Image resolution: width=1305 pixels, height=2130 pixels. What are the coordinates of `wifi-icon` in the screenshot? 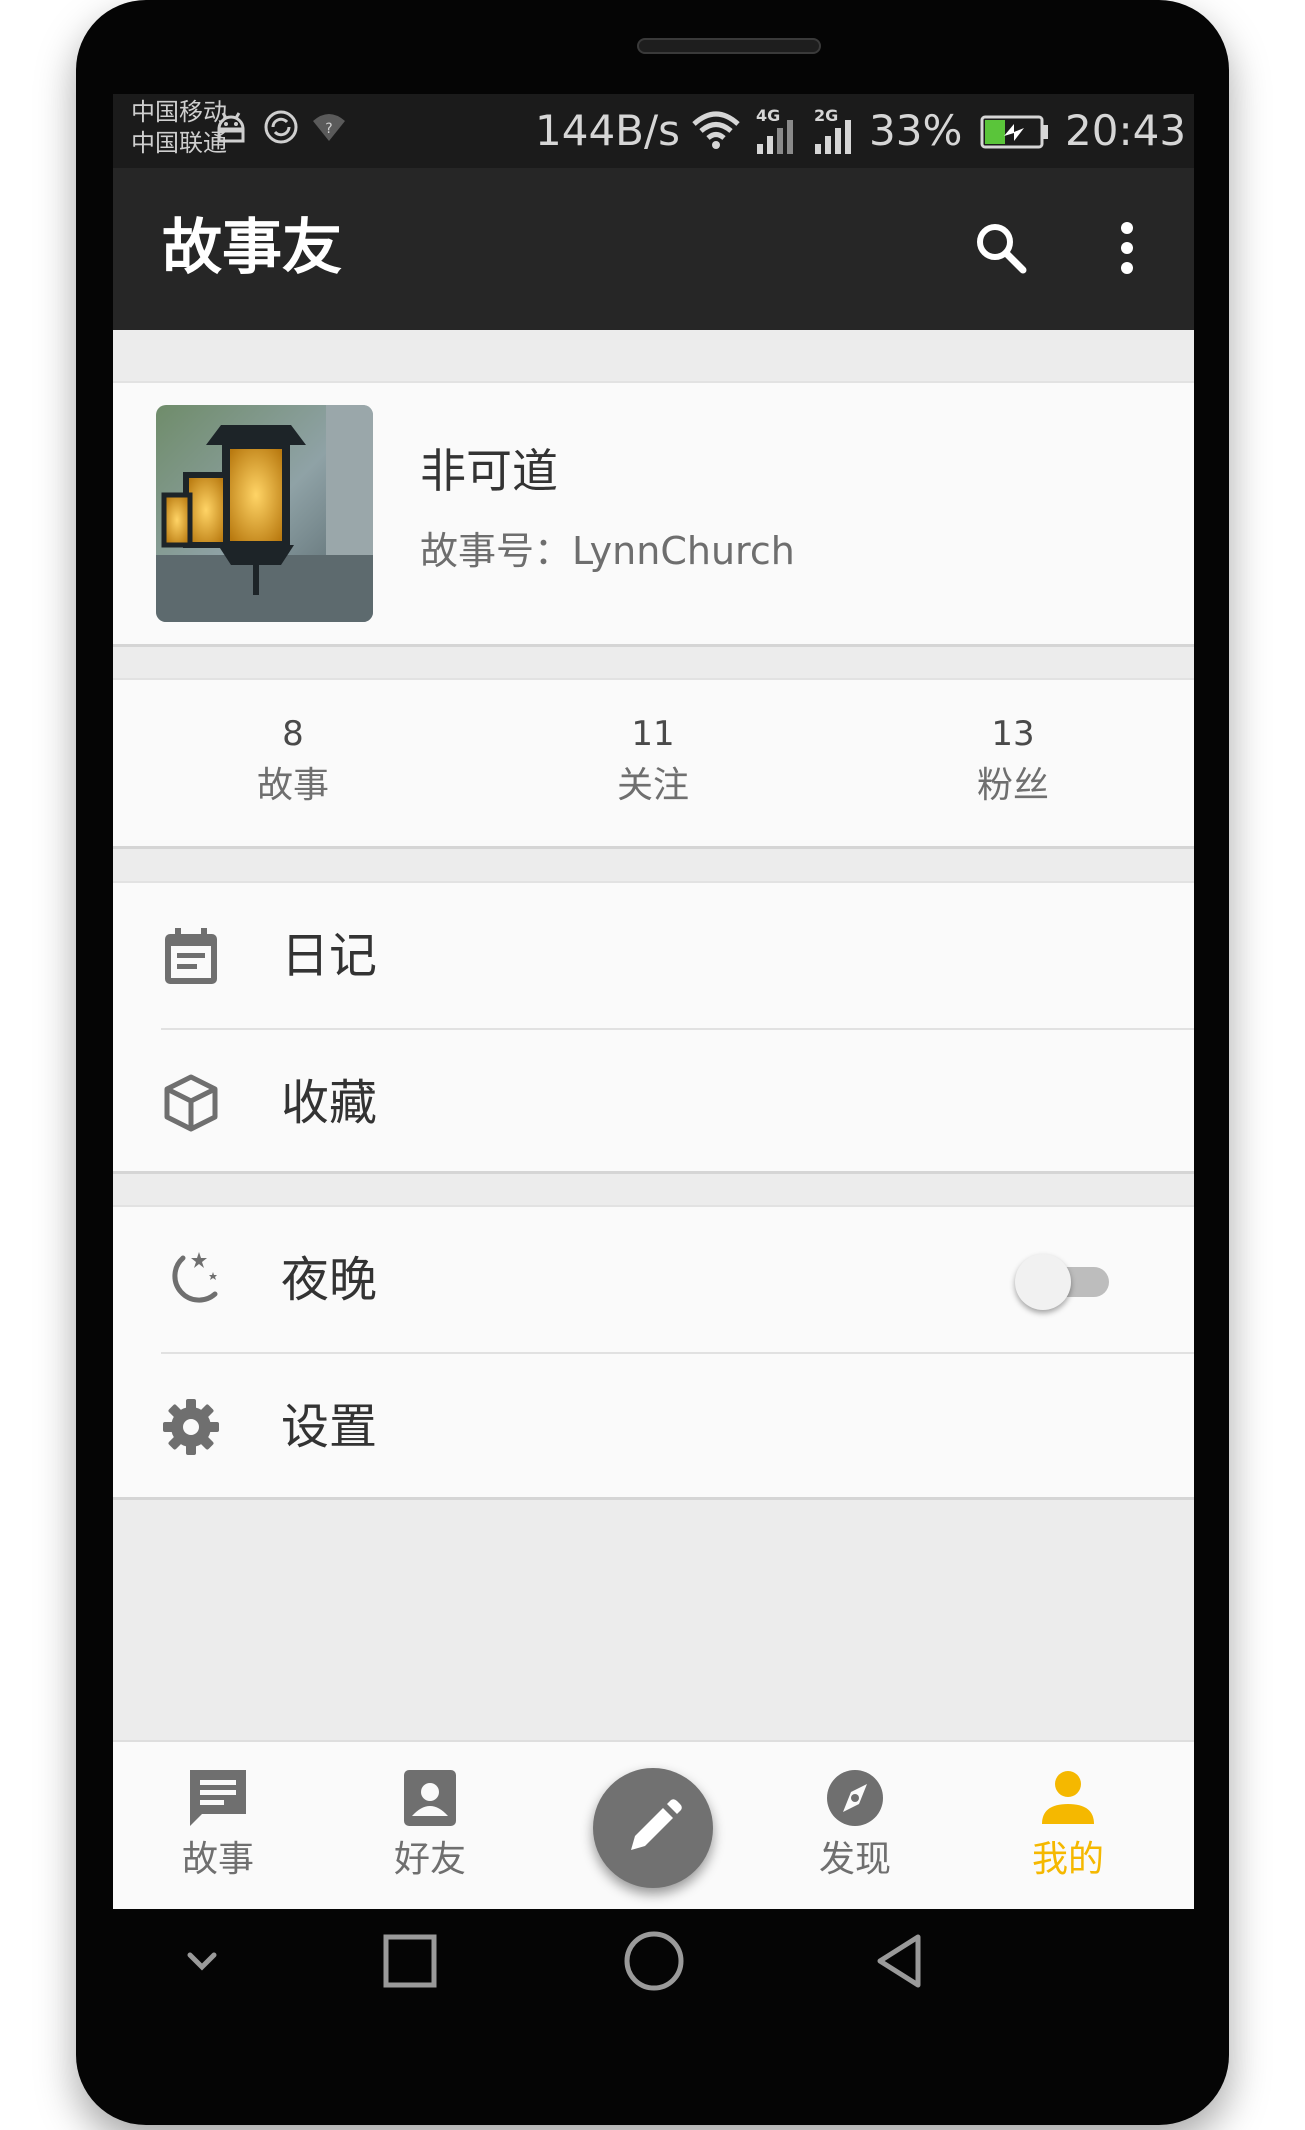 It's located at (716, 130).